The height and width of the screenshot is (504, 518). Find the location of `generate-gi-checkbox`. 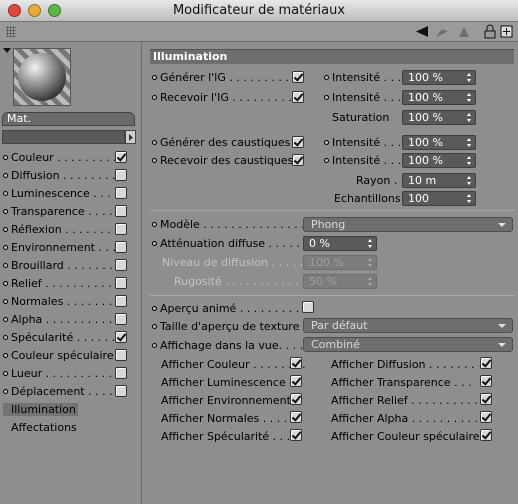

generate-gi-checkbox is located at coordinates (298, 77).